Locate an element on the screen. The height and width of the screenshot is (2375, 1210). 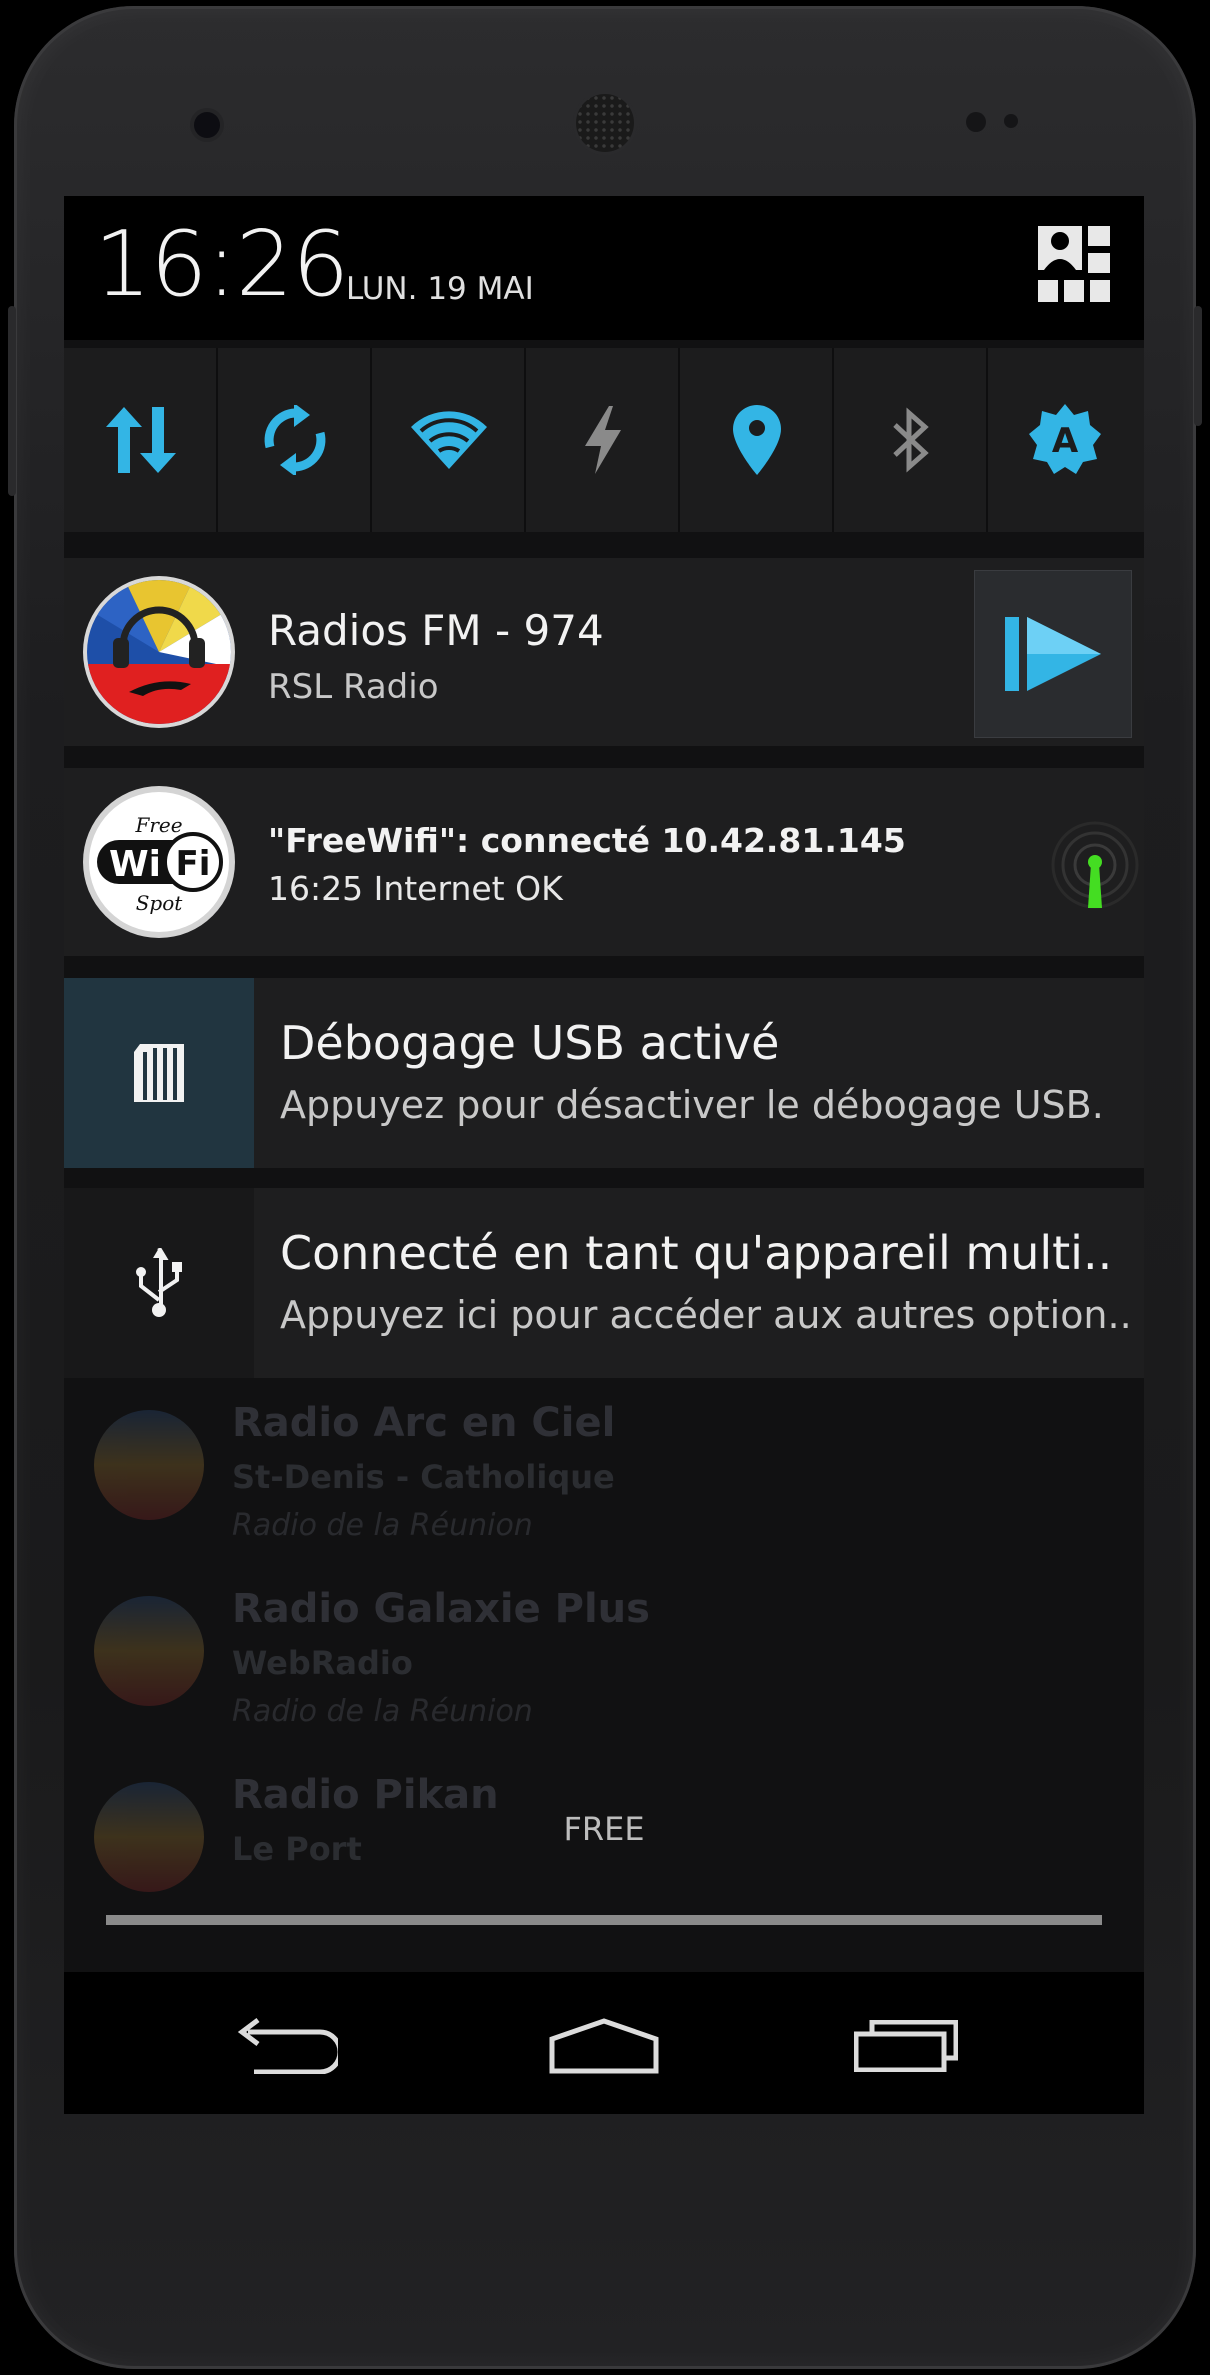
status-header: 16:26 LUN. 19 MAI is located at coordinates (604, 268).